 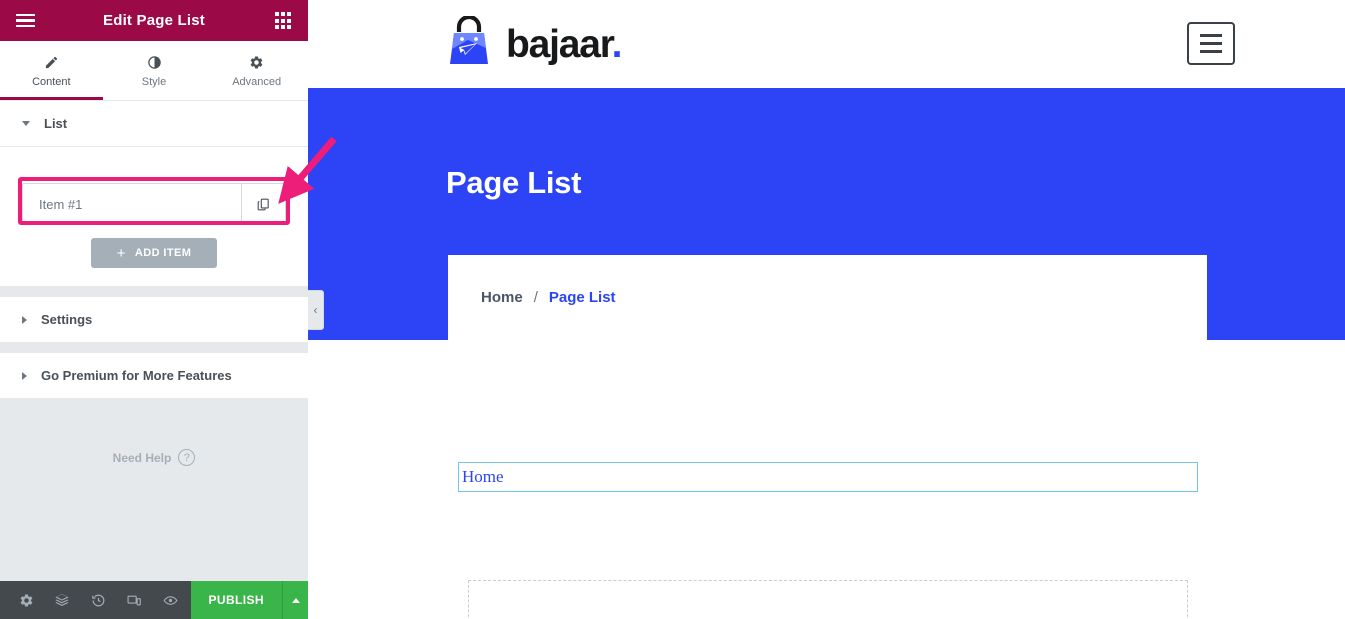 What do you see at coordinates (483, 477) in the screenshot?
I see `page-list-home-link: Home` at bounding box center [483, 477].